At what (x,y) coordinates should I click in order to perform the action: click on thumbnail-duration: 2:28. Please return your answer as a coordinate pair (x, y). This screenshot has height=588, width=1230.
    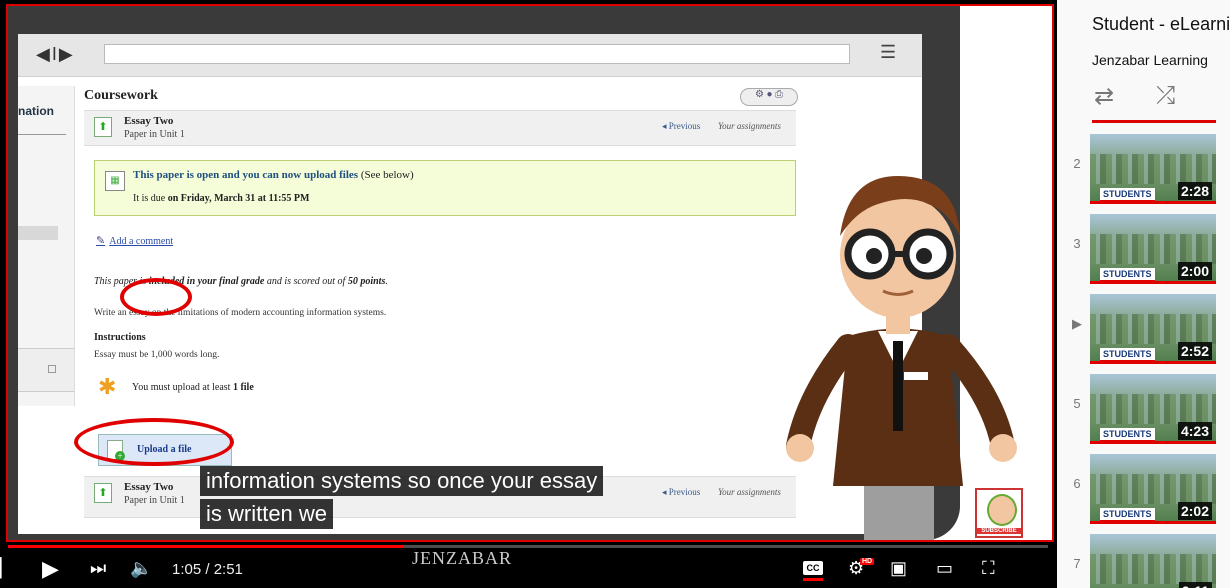
    Looking at the image, I should click on (1194, 191).